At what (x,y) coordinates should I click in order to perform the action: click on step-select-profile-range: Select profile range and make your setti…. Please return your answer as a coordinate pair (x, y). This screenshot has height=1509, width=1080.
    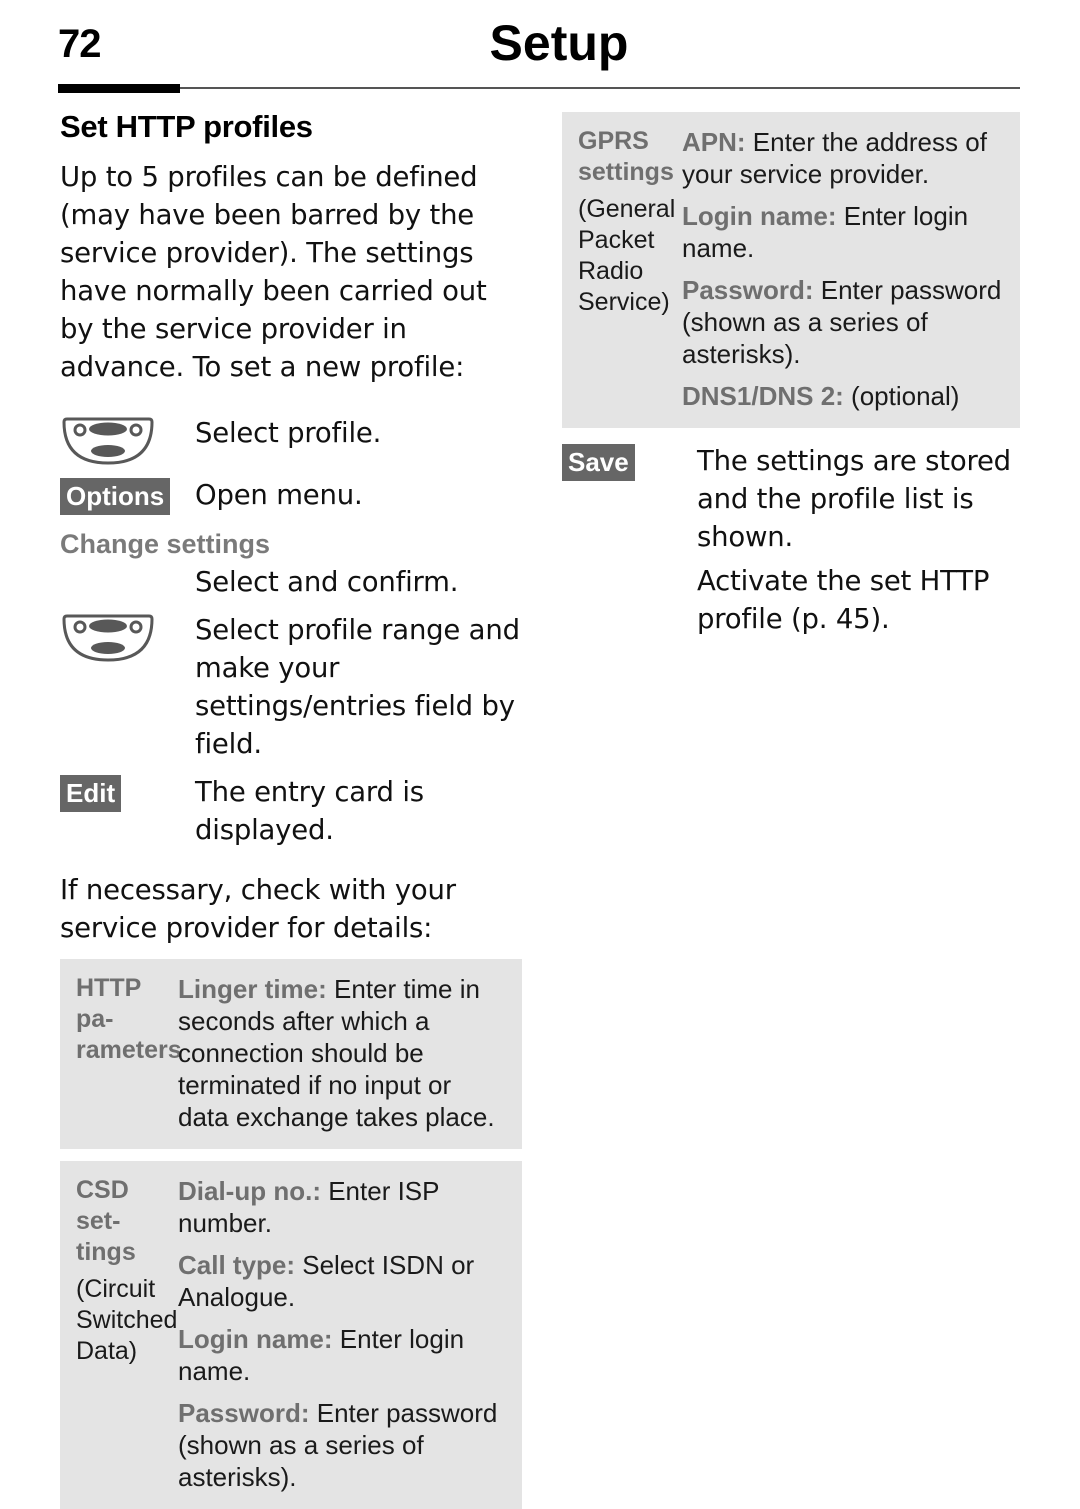
    Looking at the image, I should click on (291, 687).